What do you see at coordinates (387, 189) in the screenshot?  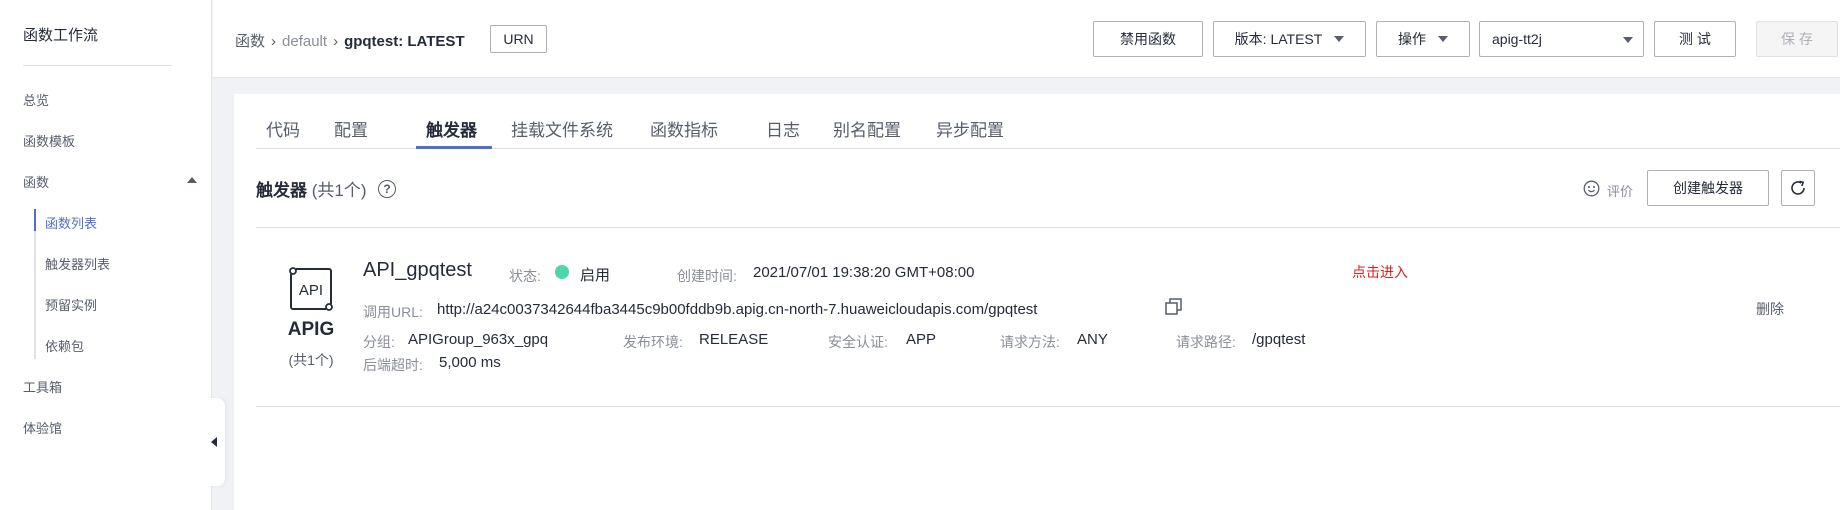 I see `help-icon: ?` at bounding box center [387, 189].